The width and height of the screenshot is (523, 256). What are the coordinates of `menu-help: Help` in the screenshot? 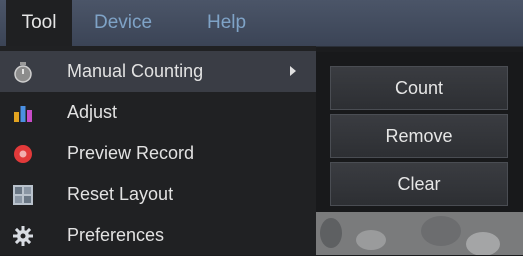 It's located at (226, 23).